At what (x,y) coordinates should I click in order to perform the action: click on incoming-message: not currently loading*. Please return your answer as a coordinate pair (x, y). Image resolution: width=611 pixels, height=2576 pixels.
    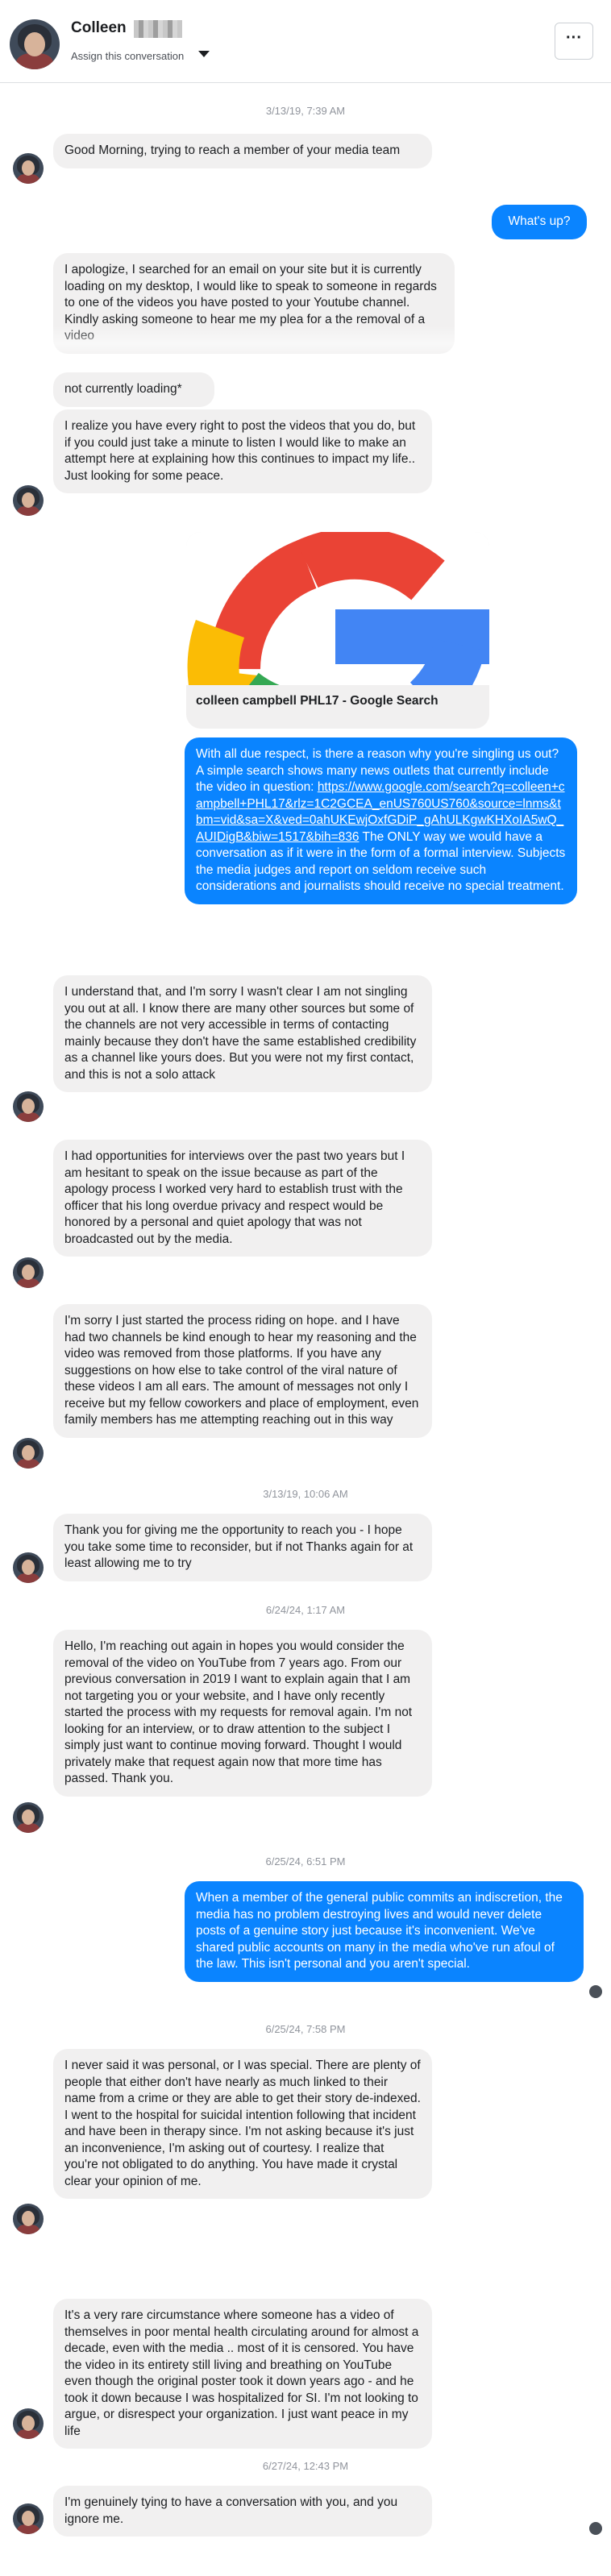
    Looking at the image, I should click on (133, 389).